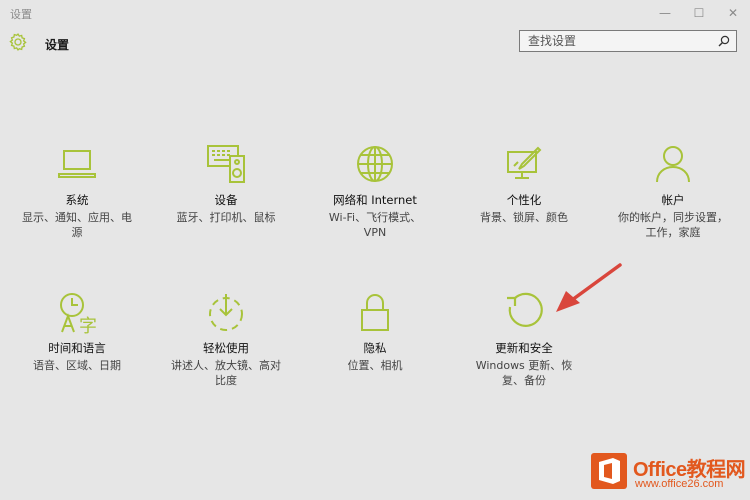 Image resolution: width=750 pixels, height=500 pixels. I want to click on ease-of-access-icon, so click(226, 312).